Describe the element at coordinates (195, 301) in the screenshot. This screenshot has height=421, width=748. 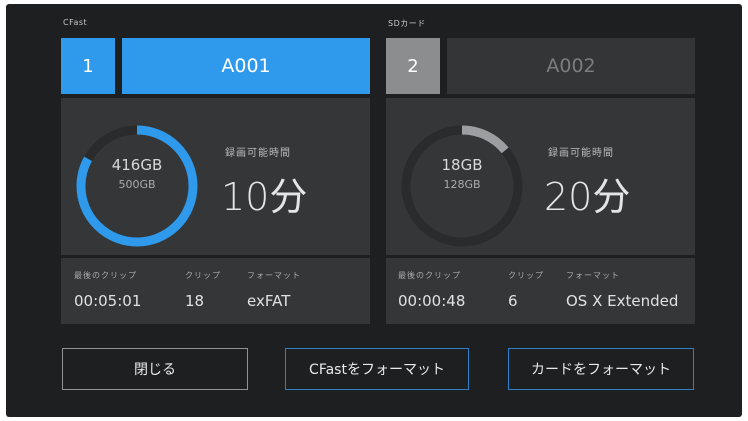
I see `clips-value: 18` at that location.